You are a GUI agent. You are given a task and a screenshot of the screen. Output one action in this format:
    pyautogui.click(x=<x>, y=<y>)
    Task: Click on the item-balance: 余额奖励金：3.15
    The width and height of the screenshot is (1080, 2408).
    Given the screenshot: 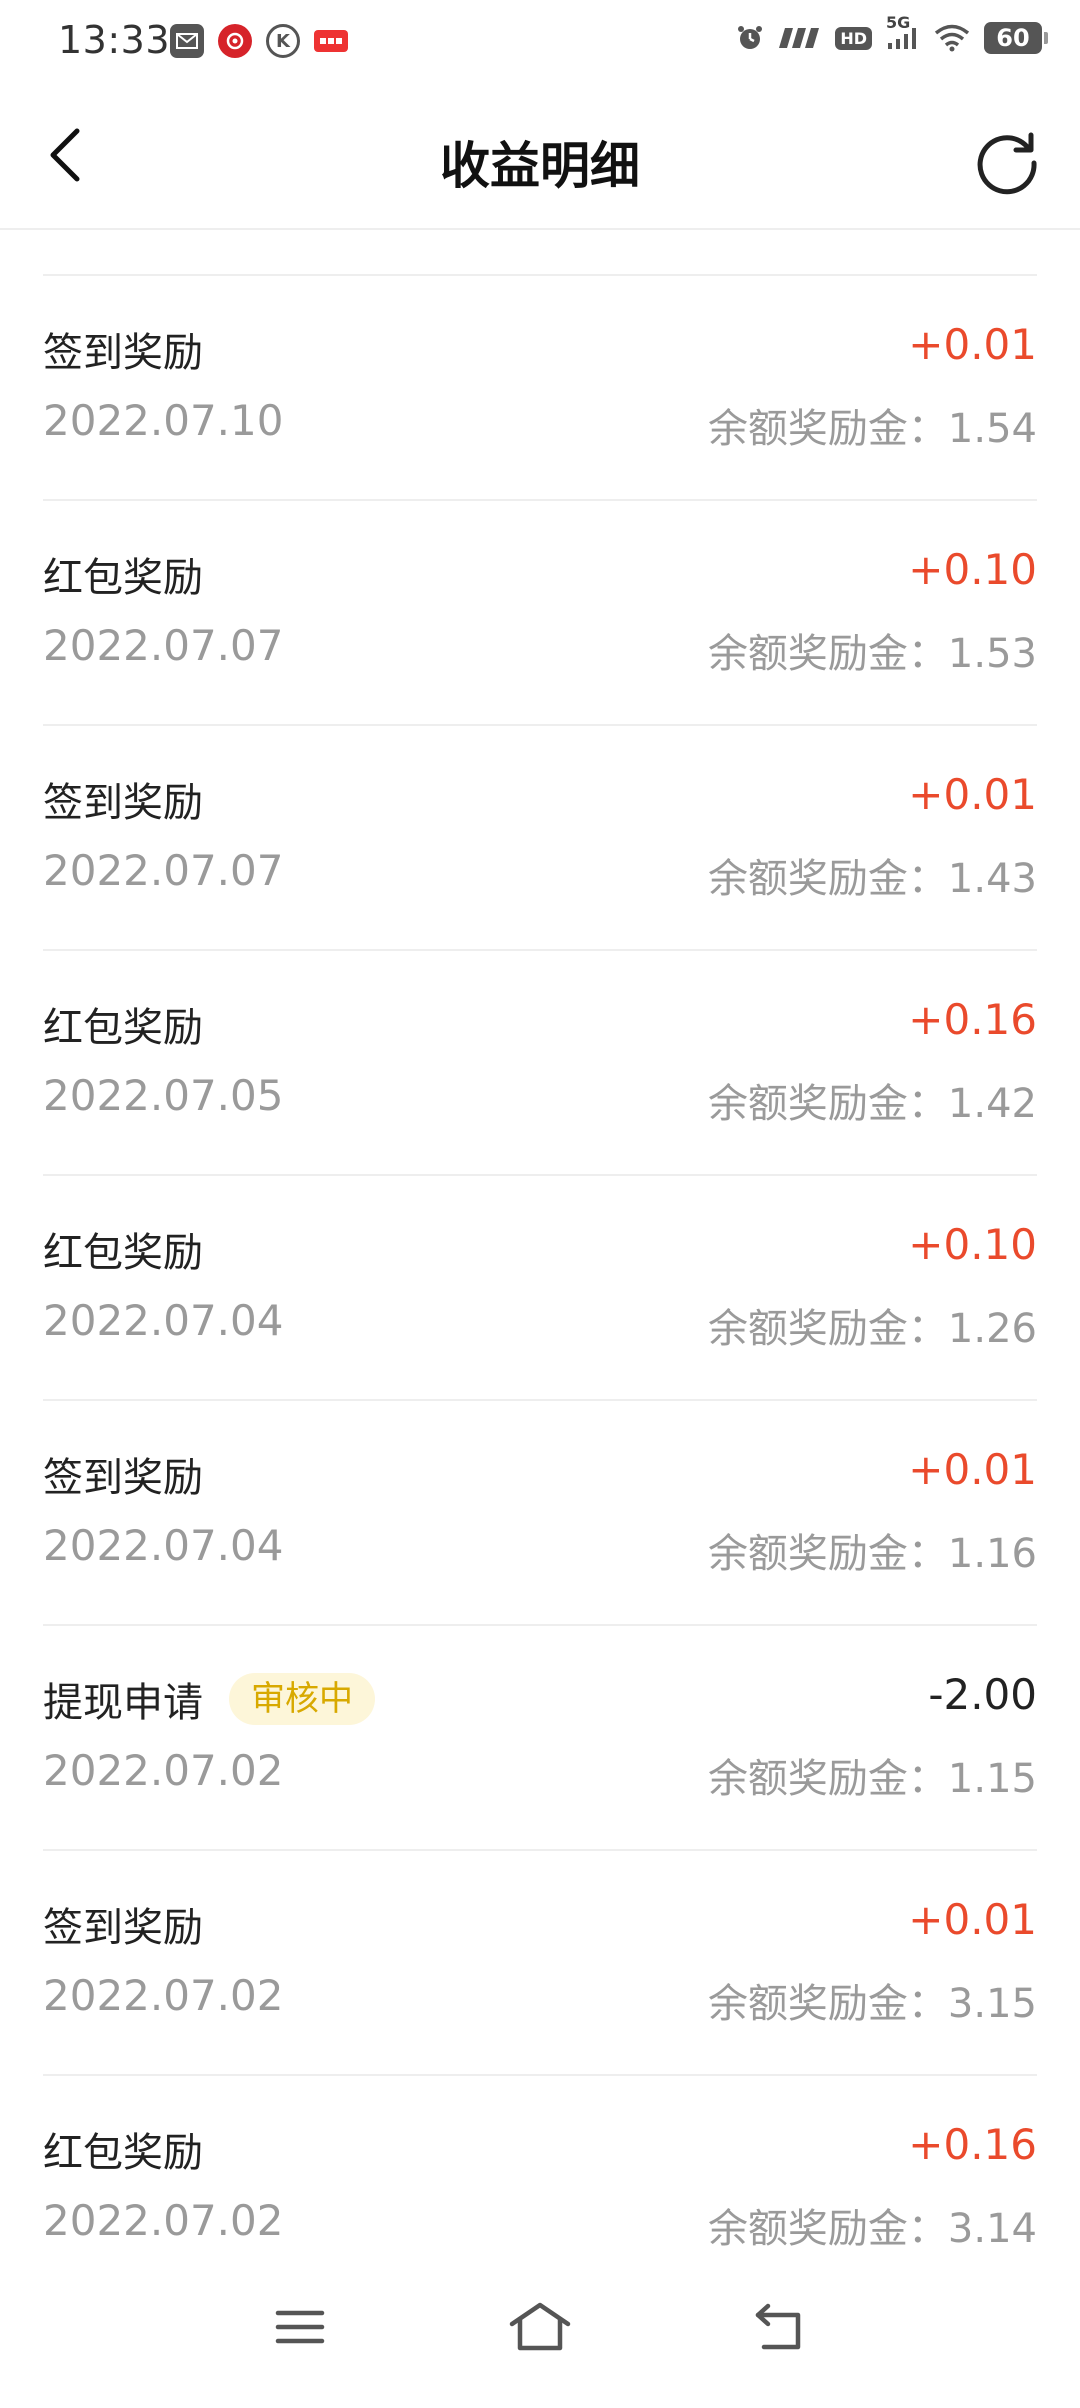 What is the action you would take?
    pyautogui.click(x=872, y=2004)
    